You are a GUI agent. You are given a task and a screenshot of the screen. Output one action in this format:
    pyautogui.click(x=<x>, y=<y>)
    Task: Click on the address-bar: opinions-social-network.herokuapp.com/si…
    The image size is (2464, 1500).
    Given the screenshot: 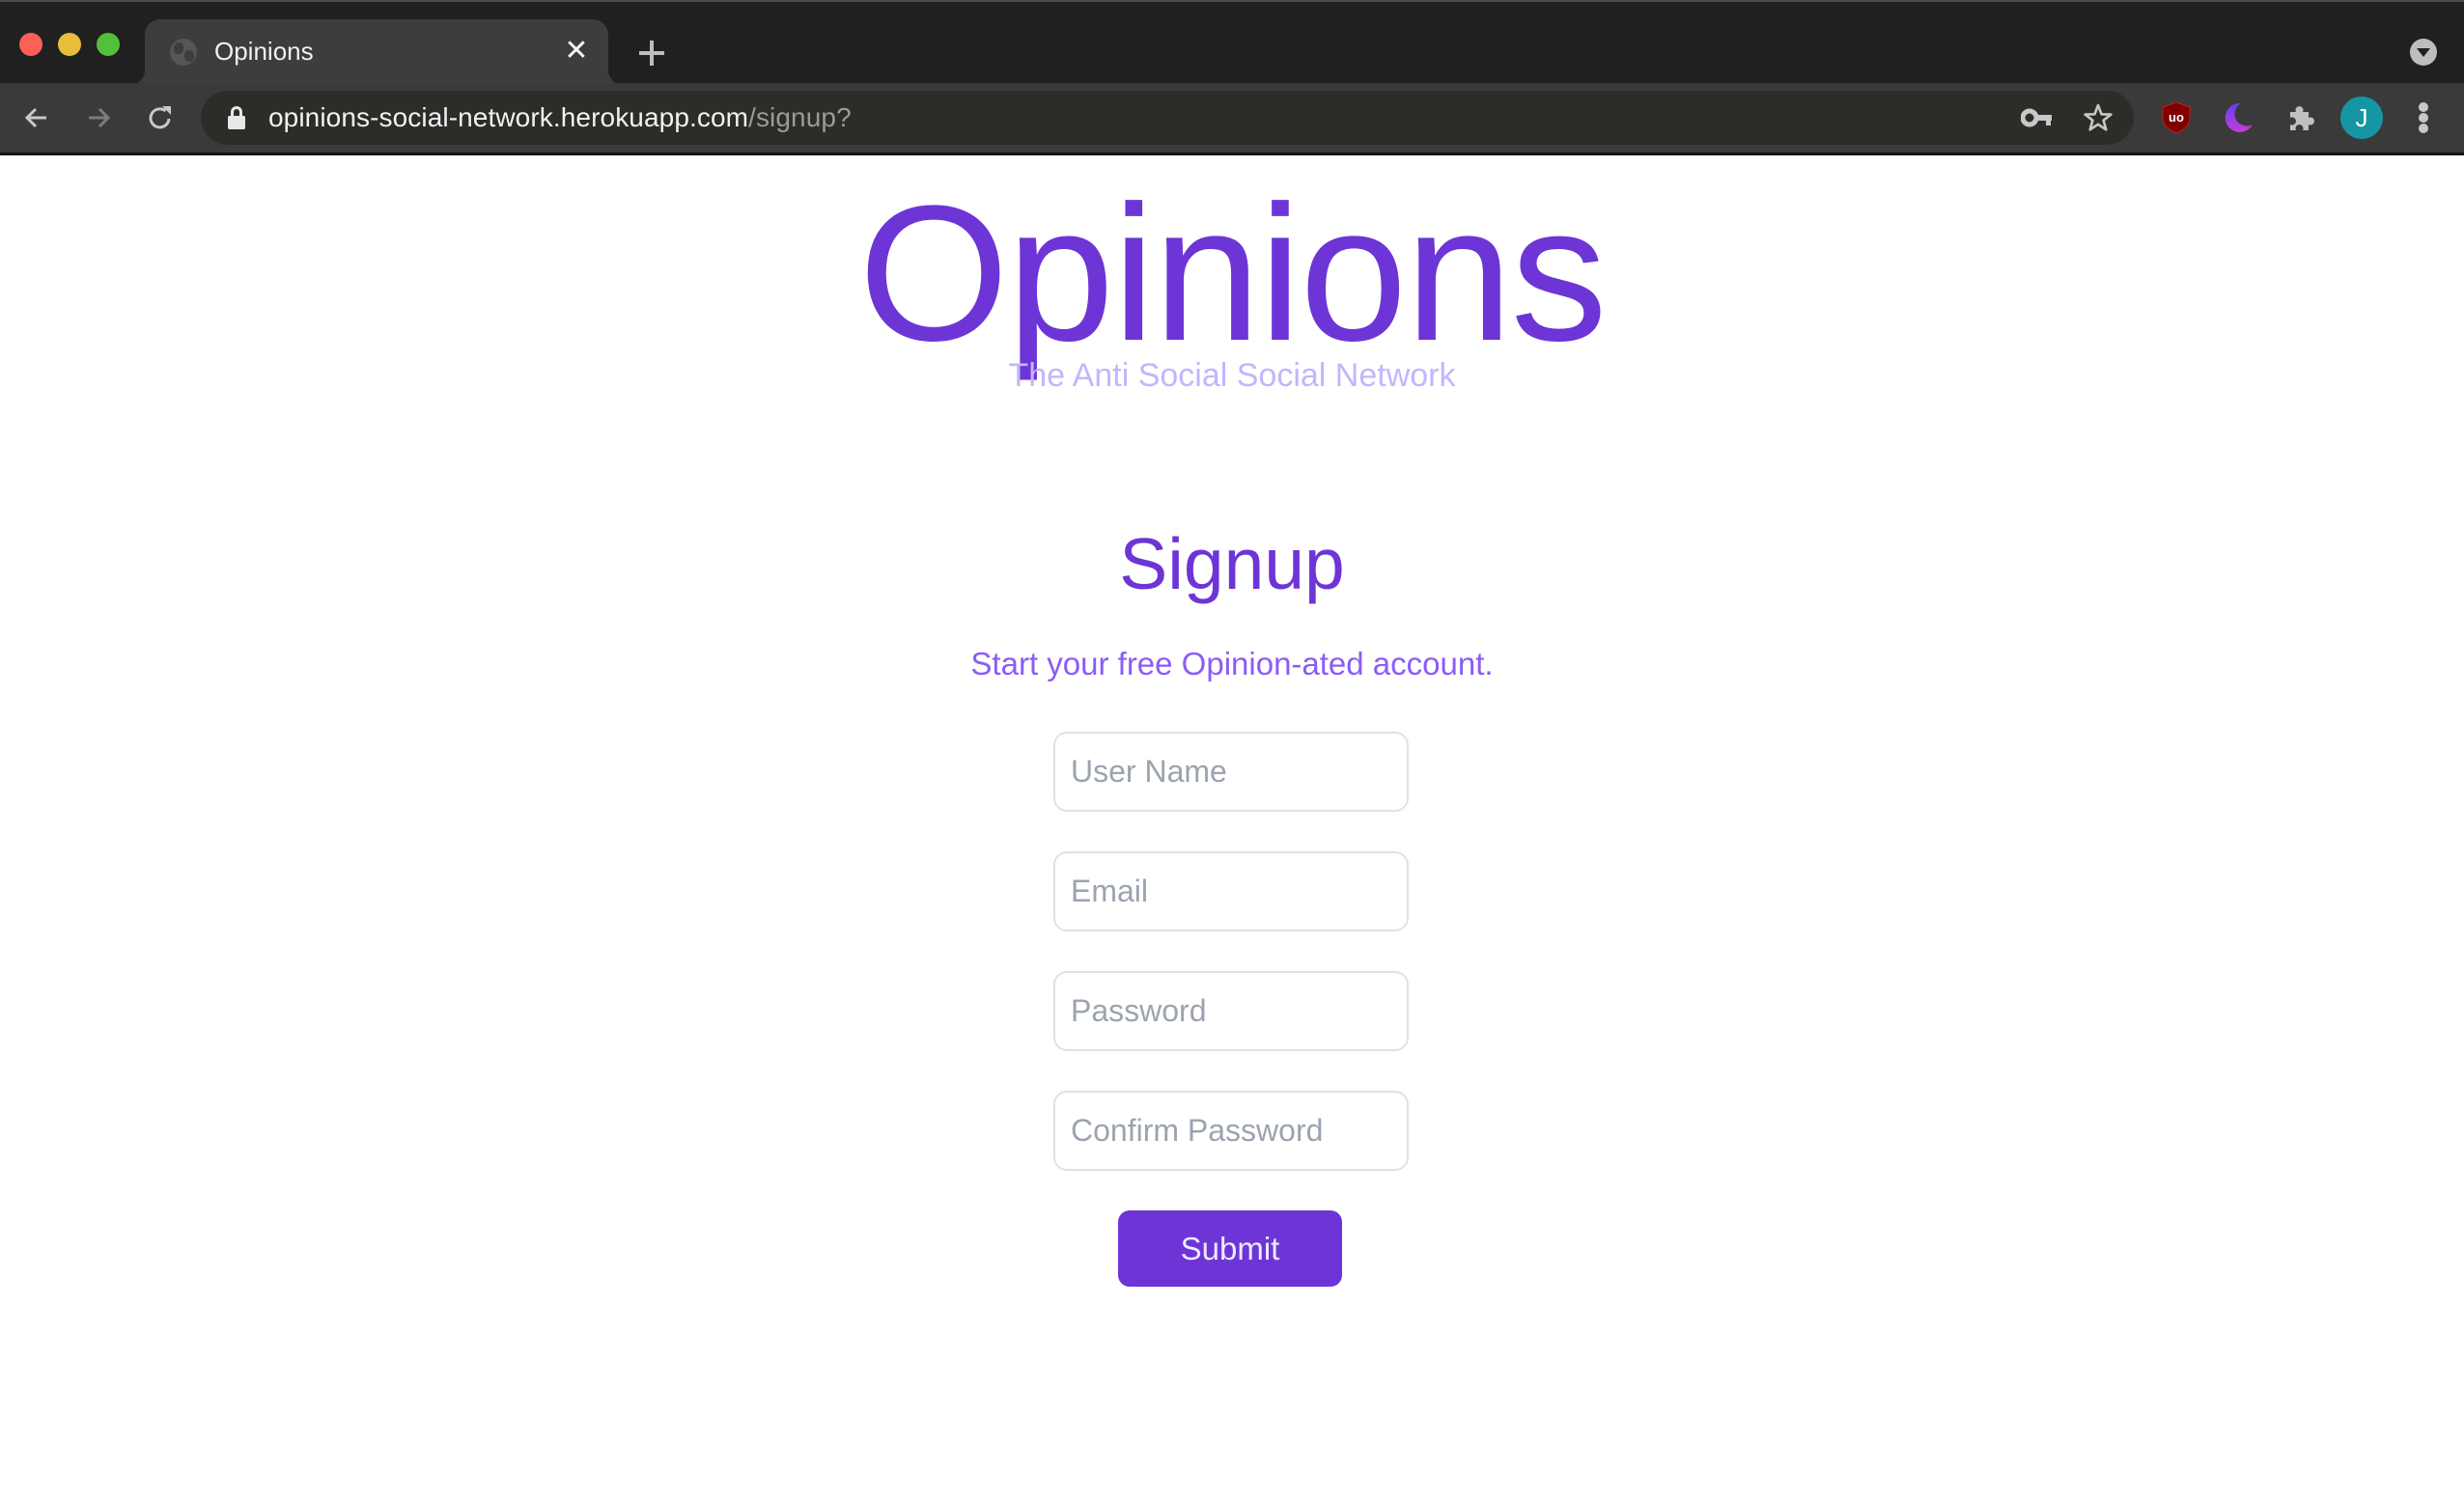 What is the action you would take?
    pyautogui.click(x=1168, y=118)
    